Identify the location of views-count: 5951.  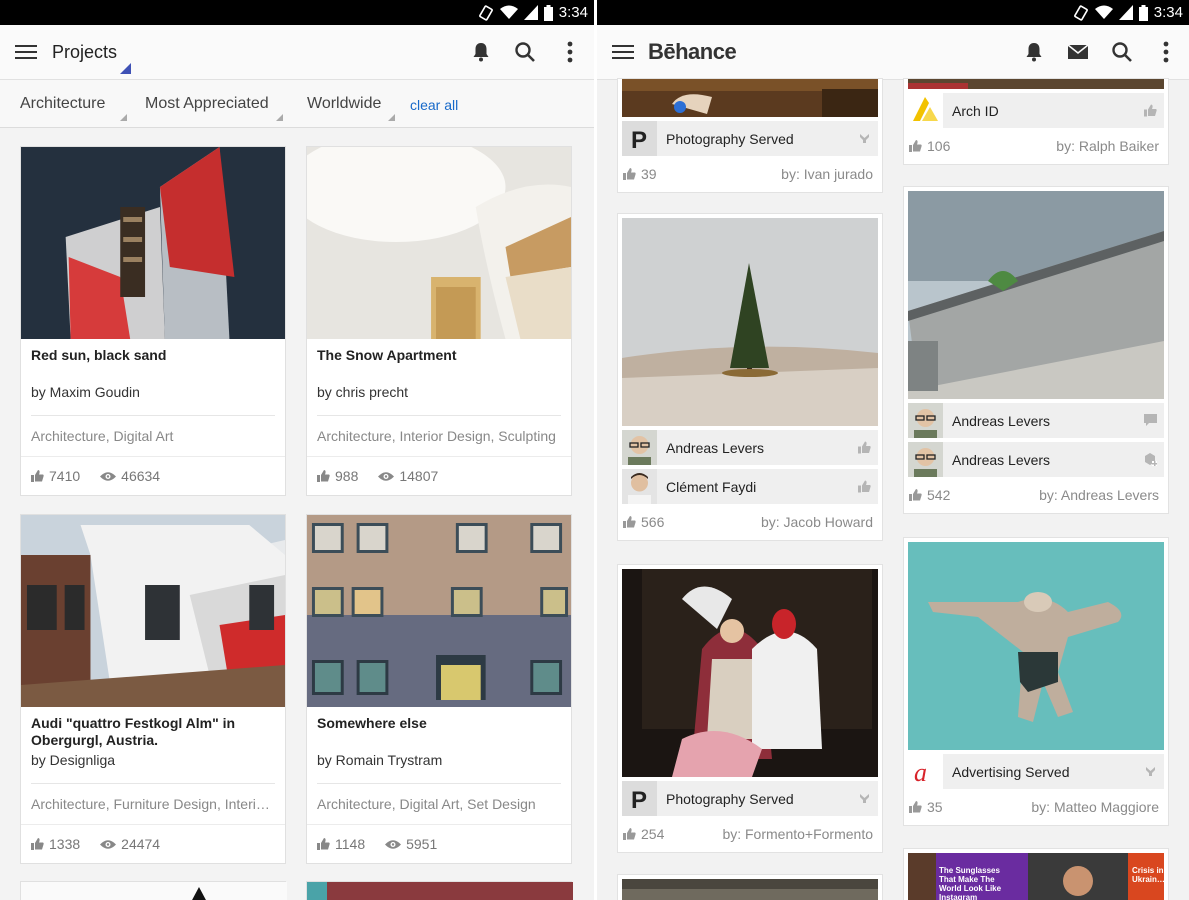
(422, 844).